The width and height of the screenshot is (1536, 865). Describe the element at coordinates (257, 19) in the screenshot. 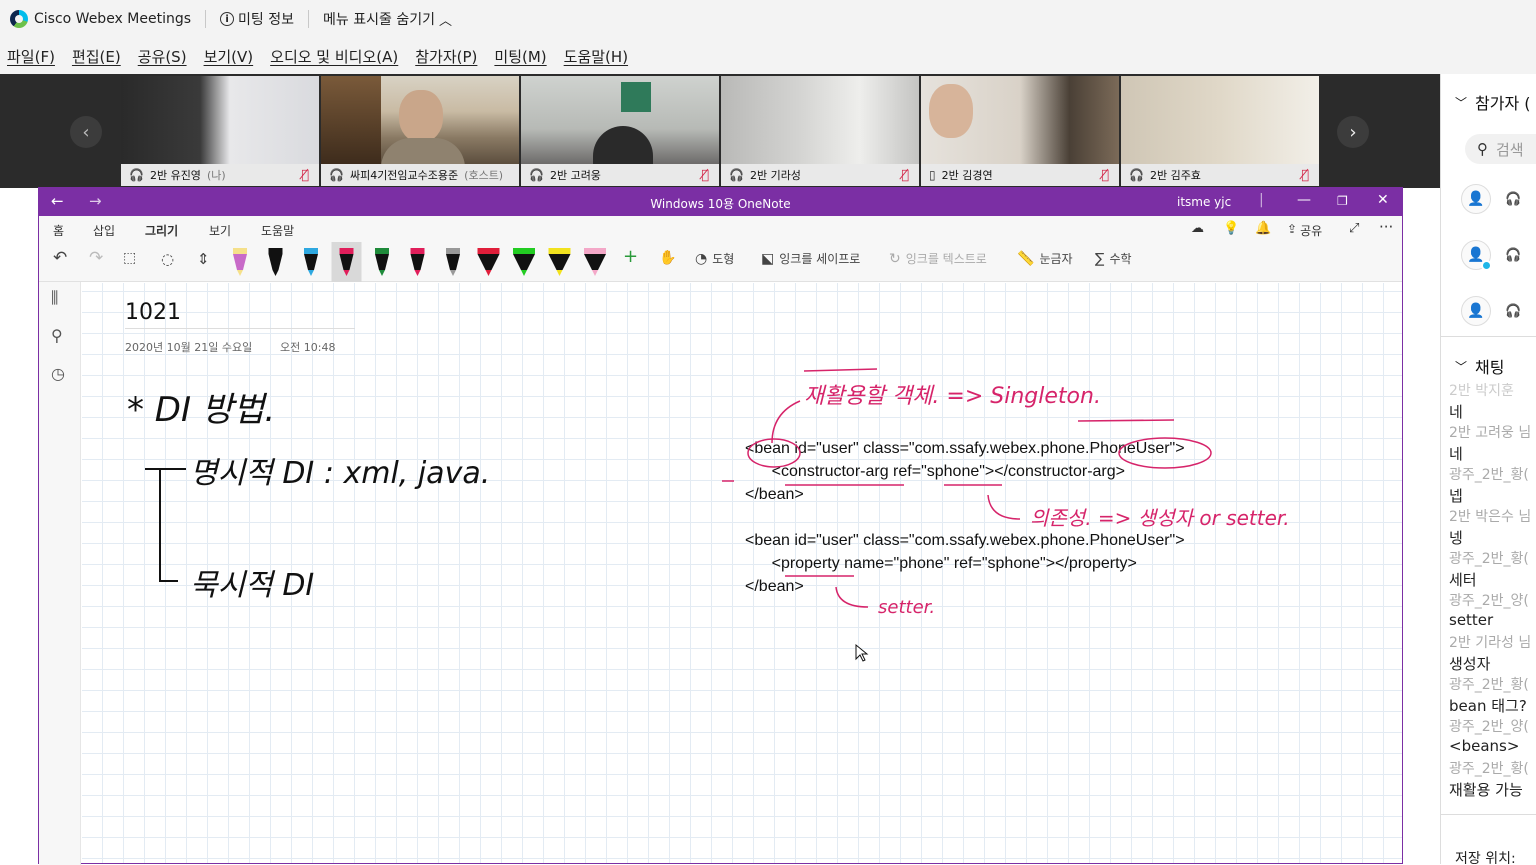

I see `meeting-info-button: i 미팅 정보` at that location.